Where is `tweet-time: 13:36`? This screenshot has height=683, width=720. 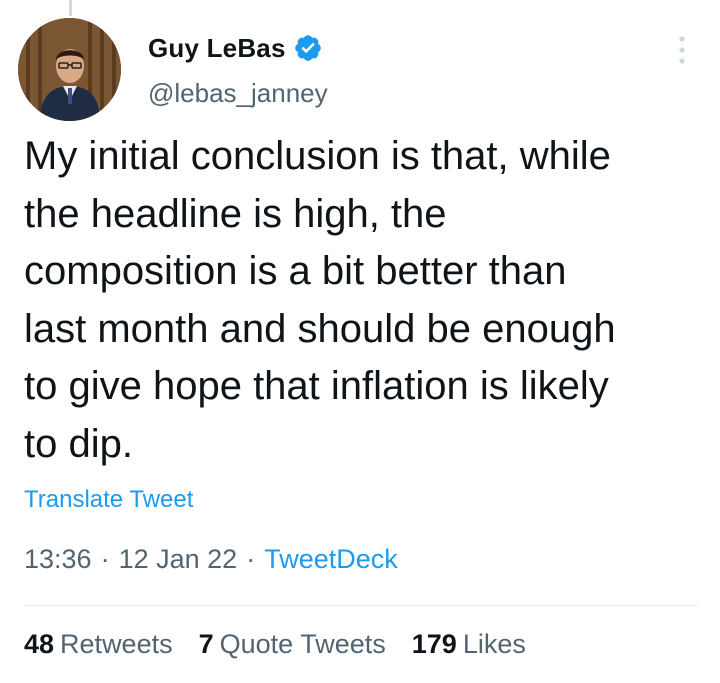
tweet-time: 13:36 is located at coordinates (58, 559).